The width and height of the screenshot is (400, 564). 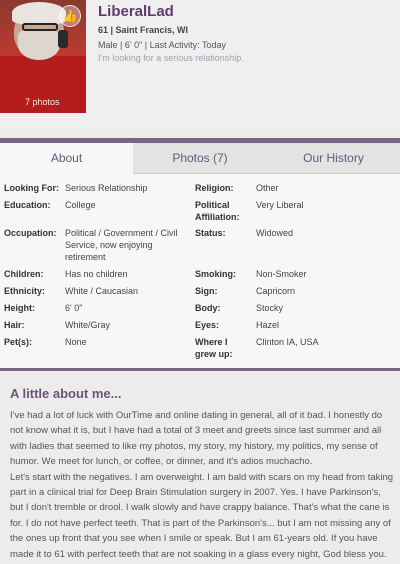 What do you see at coordinates (102, 291) in the screenshot?
I see `ethnicity-value: White / Caucasian` at bounding box center [102, 291].